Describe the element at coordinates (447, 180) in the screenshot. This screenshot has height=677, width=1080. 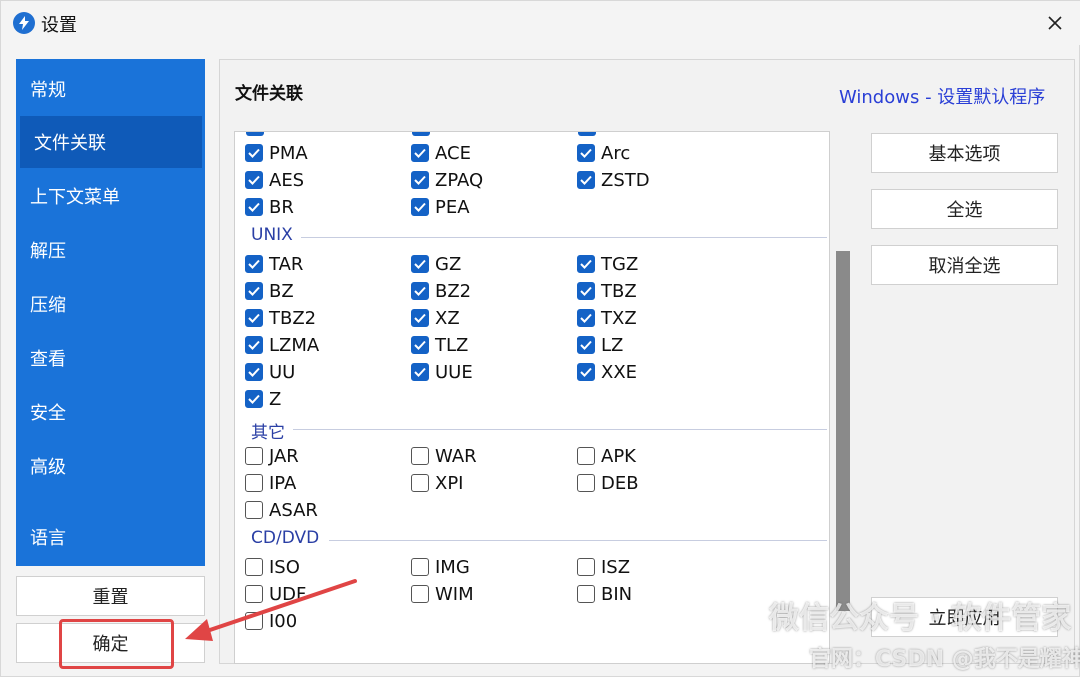
I see `checkbox-item-zpaq: ZPAQ` at that location.